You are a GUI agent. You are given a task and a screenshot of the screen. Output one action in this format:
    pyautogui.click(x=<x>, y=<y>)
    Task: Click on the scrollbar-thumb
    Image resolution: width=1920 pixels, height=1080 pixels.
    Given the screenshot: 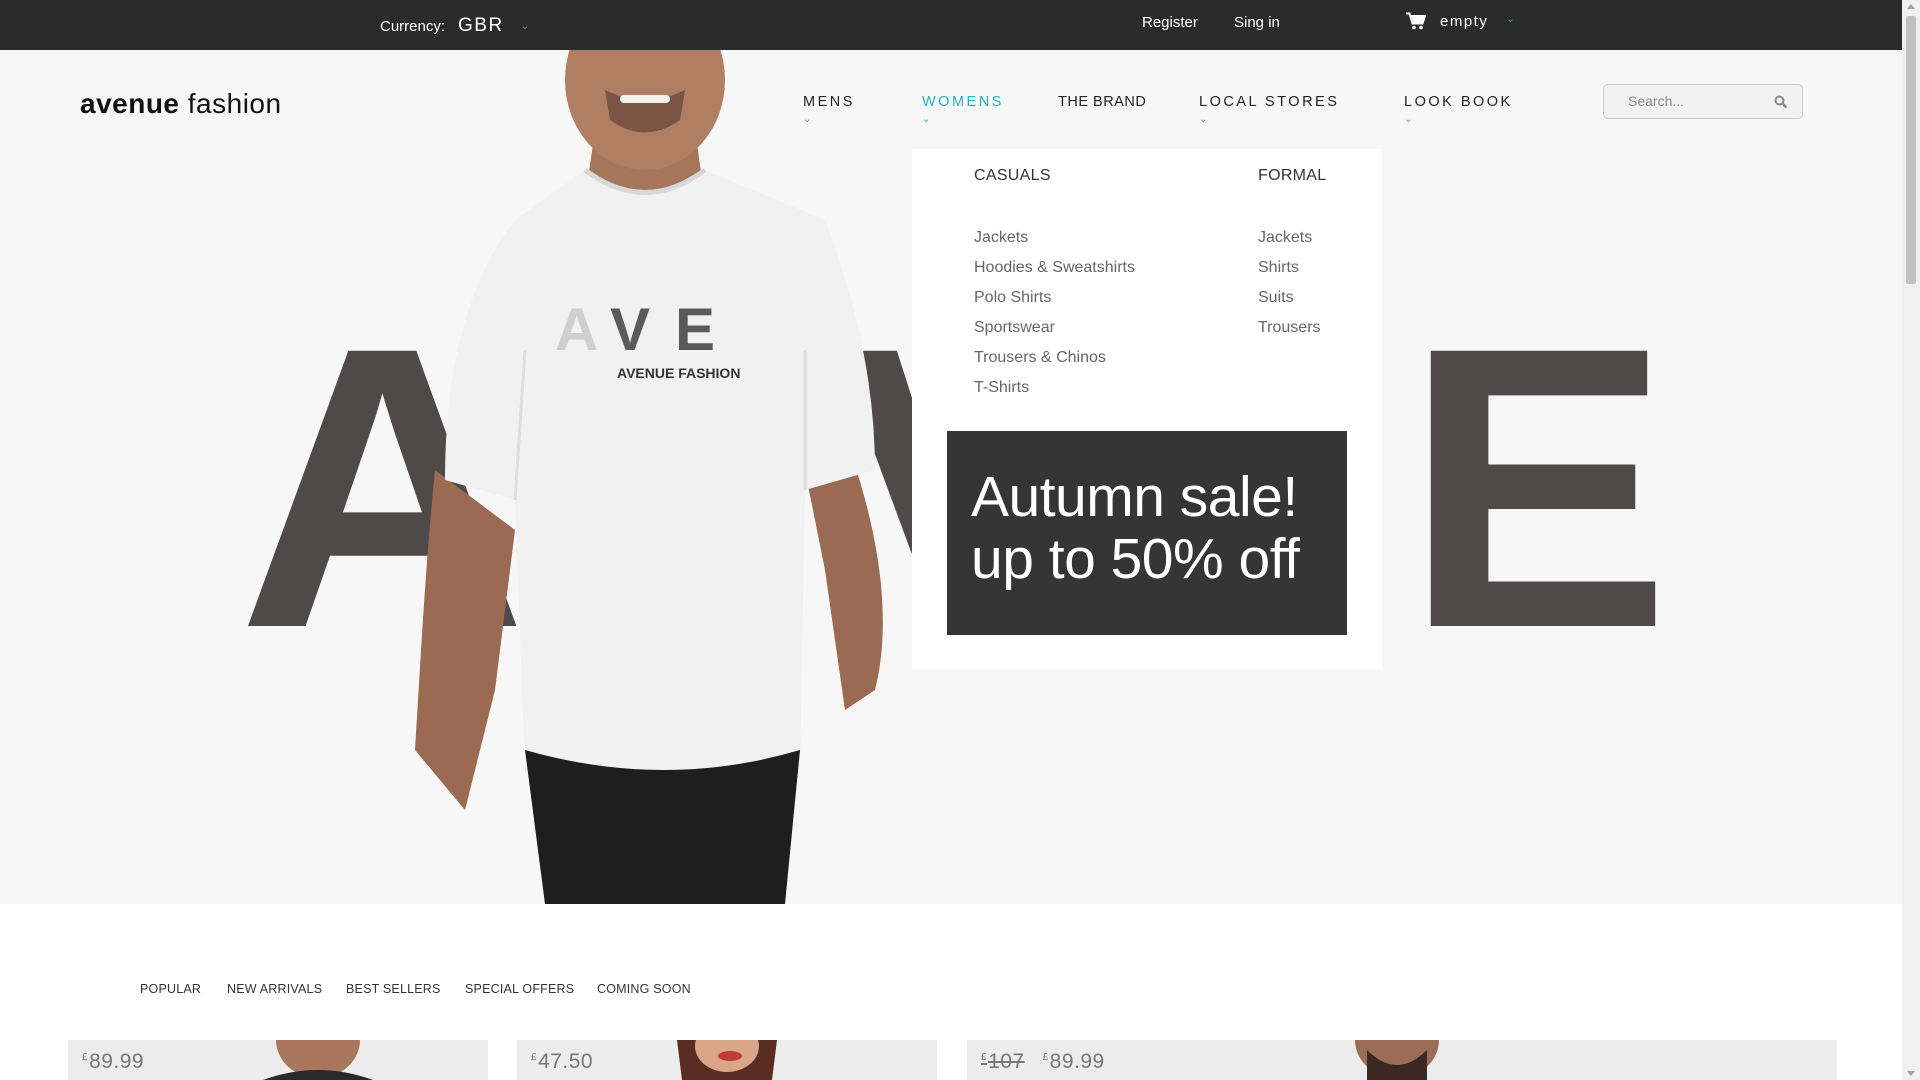 What is the action you would take?
    pyautogui.click(x=1911, y=150)
    